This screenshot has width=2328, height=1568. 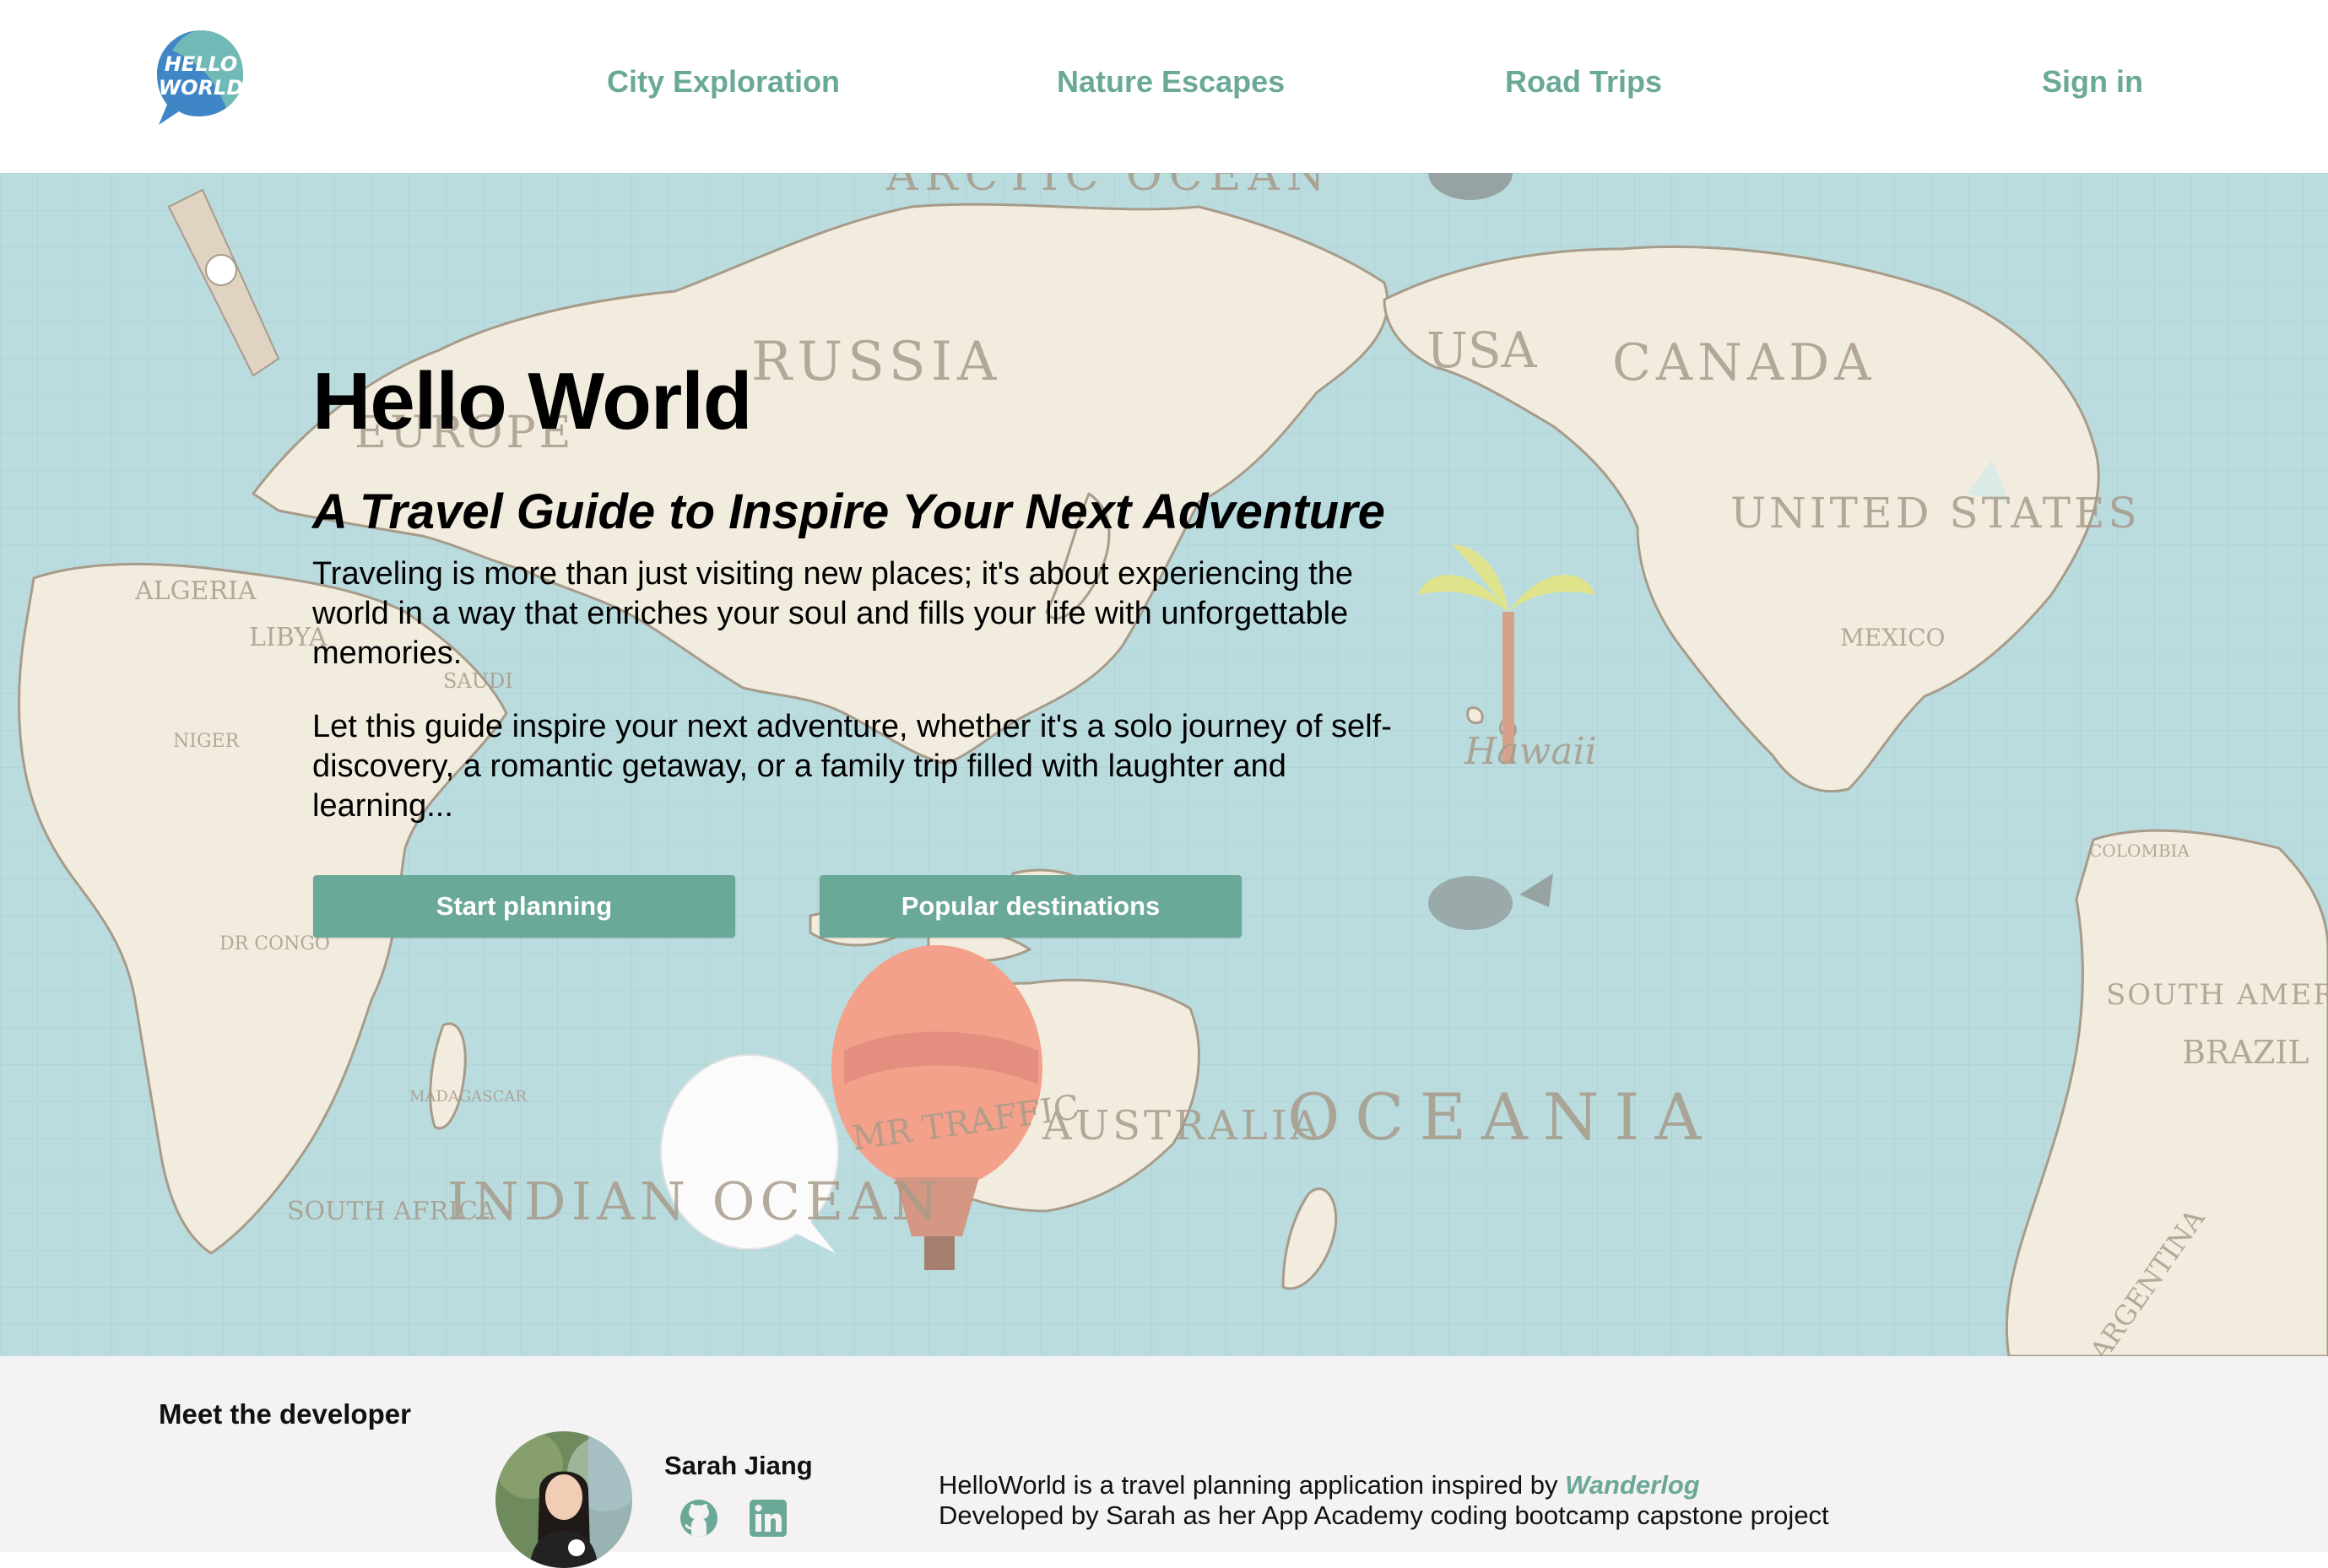 What do you see at coordinates (285, 1414) in the screenshot?
I see `meet-developer-heading: Meet the developer` at bounding box center [285, 1414].